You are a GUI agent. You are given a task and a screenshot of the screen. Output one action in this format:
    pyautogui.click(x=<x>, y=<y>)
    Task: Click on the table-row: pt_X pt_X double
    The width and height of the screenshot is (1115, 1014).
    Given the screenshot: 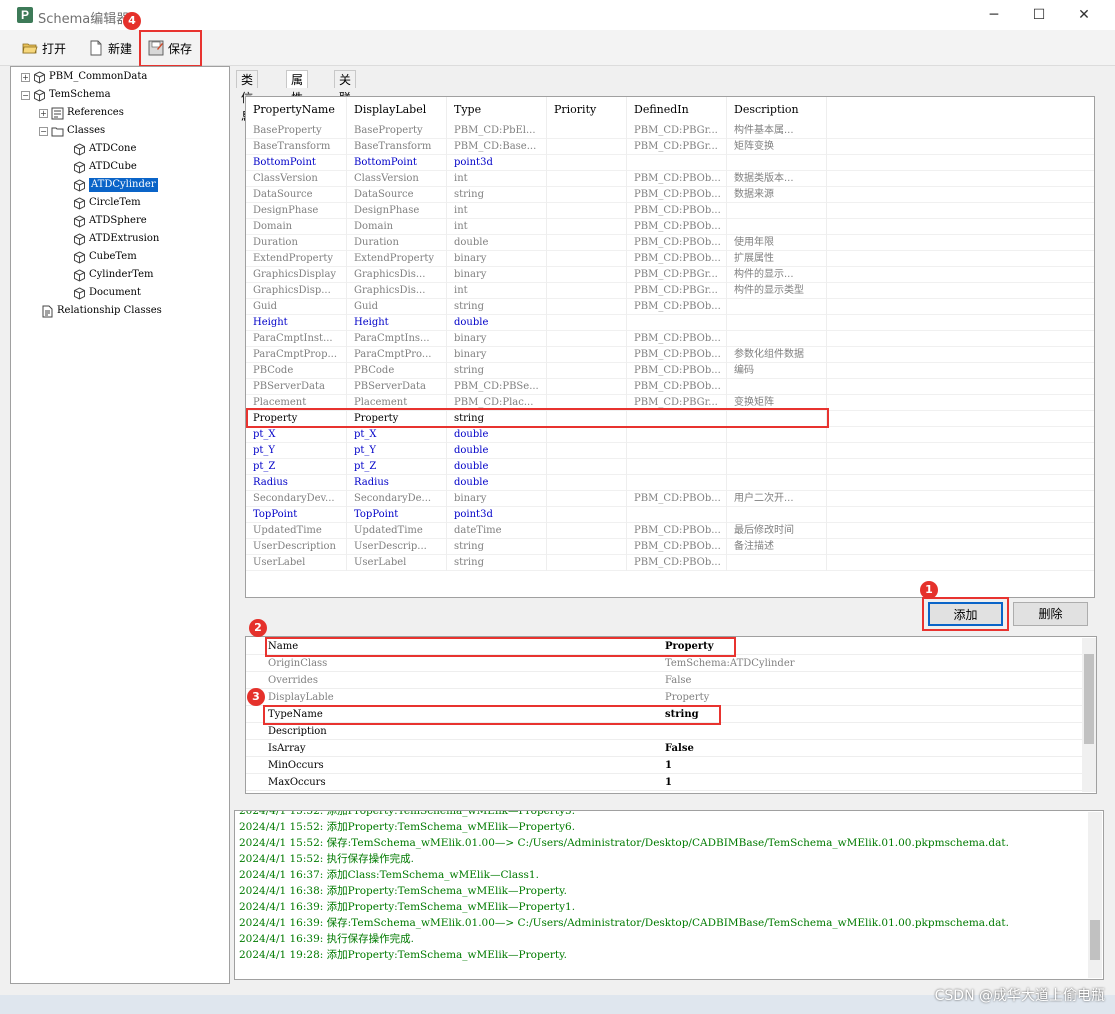 What is the action you would take?
    pyautogui.click(x=670, y=435)
    